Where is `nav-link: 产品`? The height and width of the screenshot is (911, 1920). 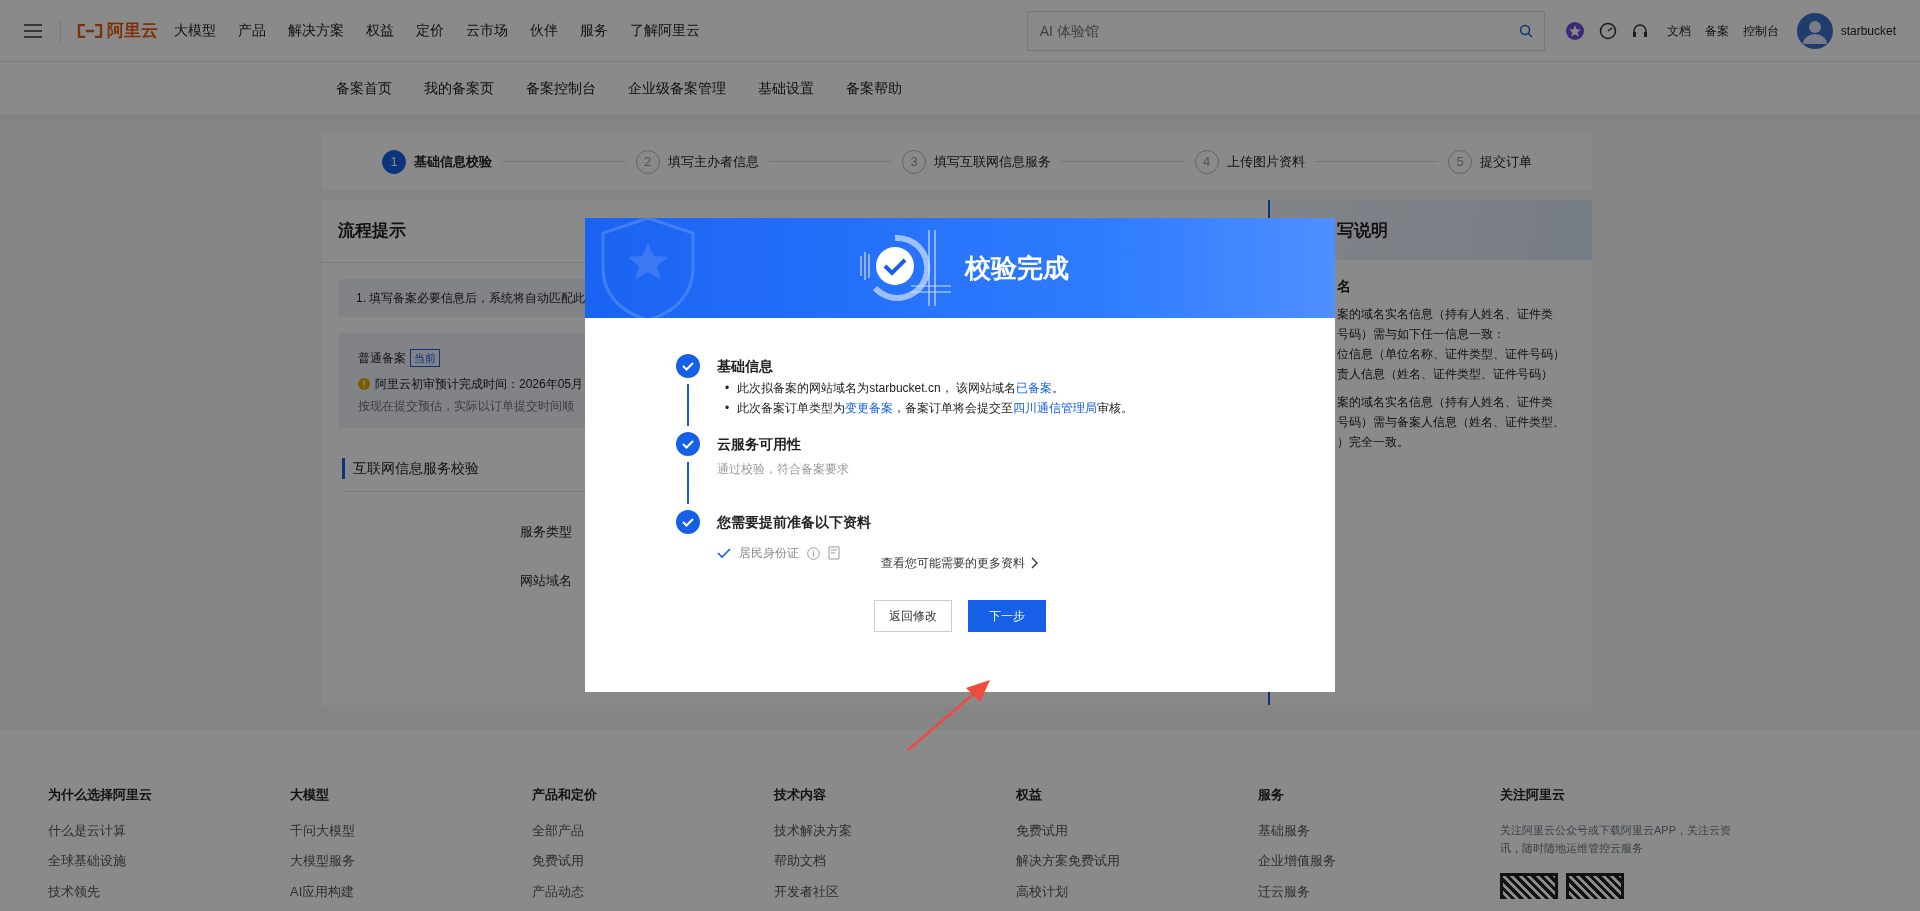
nav-link: 产品 is located at coordinates (252, 30).